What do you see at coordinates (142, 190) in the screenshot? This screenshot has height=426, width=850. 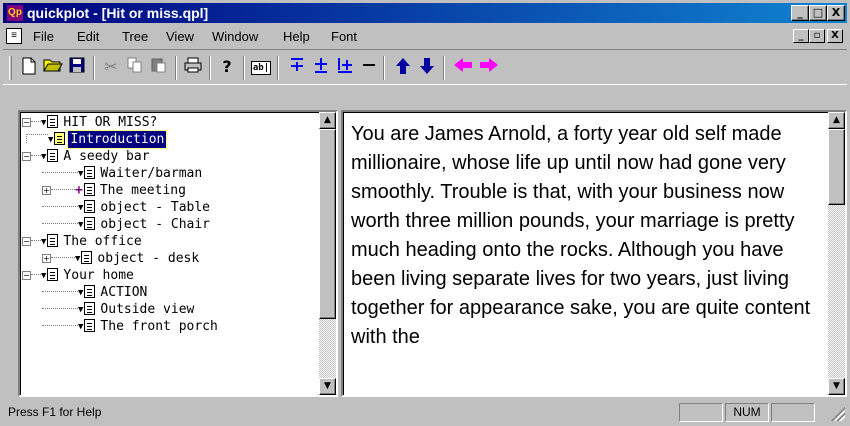 I see `tree-item-label: The meeting` at bounding box center [142, 190].